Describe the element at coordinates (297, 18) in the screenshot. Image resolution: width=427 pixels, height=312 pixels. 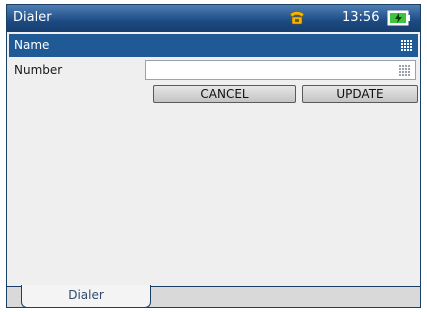
I see `phone-icon` at that location.